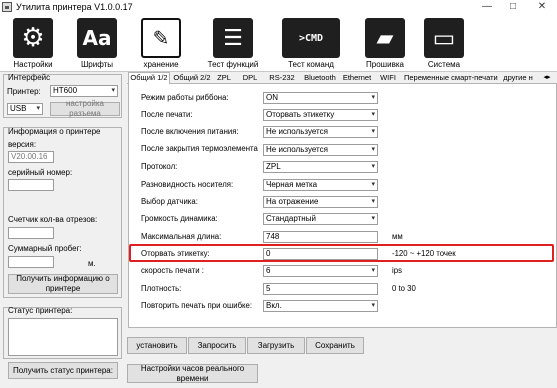  What do you see at coordinates (18, 108) in the screenshot?
I see `port-select-value: USB` at bounding box center [18, 108].